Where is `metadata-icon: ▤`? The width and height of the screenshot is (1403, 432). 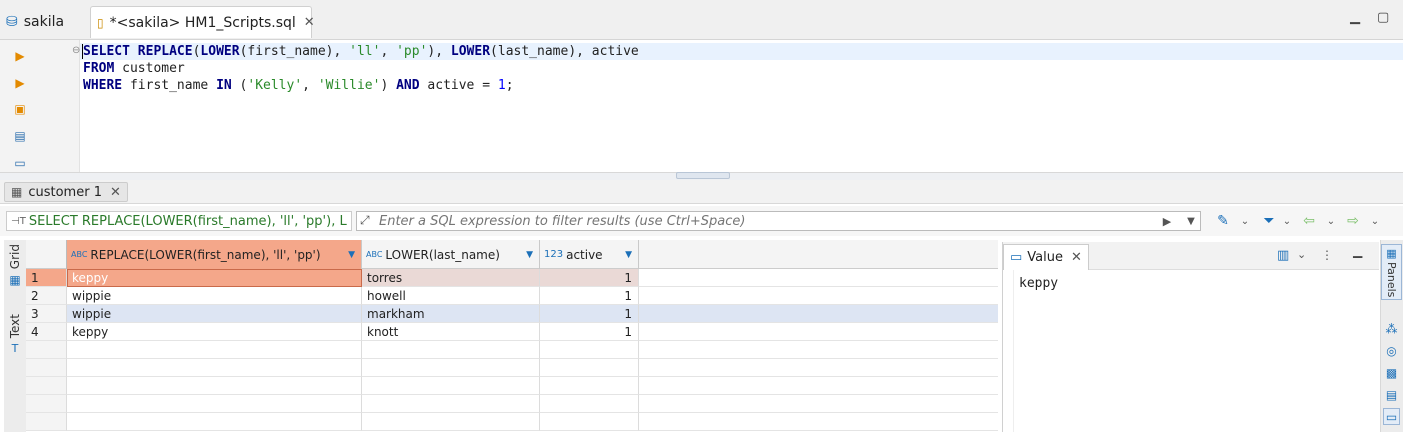
metadata-icon: ▤ is located at coordinates (1391, 394).